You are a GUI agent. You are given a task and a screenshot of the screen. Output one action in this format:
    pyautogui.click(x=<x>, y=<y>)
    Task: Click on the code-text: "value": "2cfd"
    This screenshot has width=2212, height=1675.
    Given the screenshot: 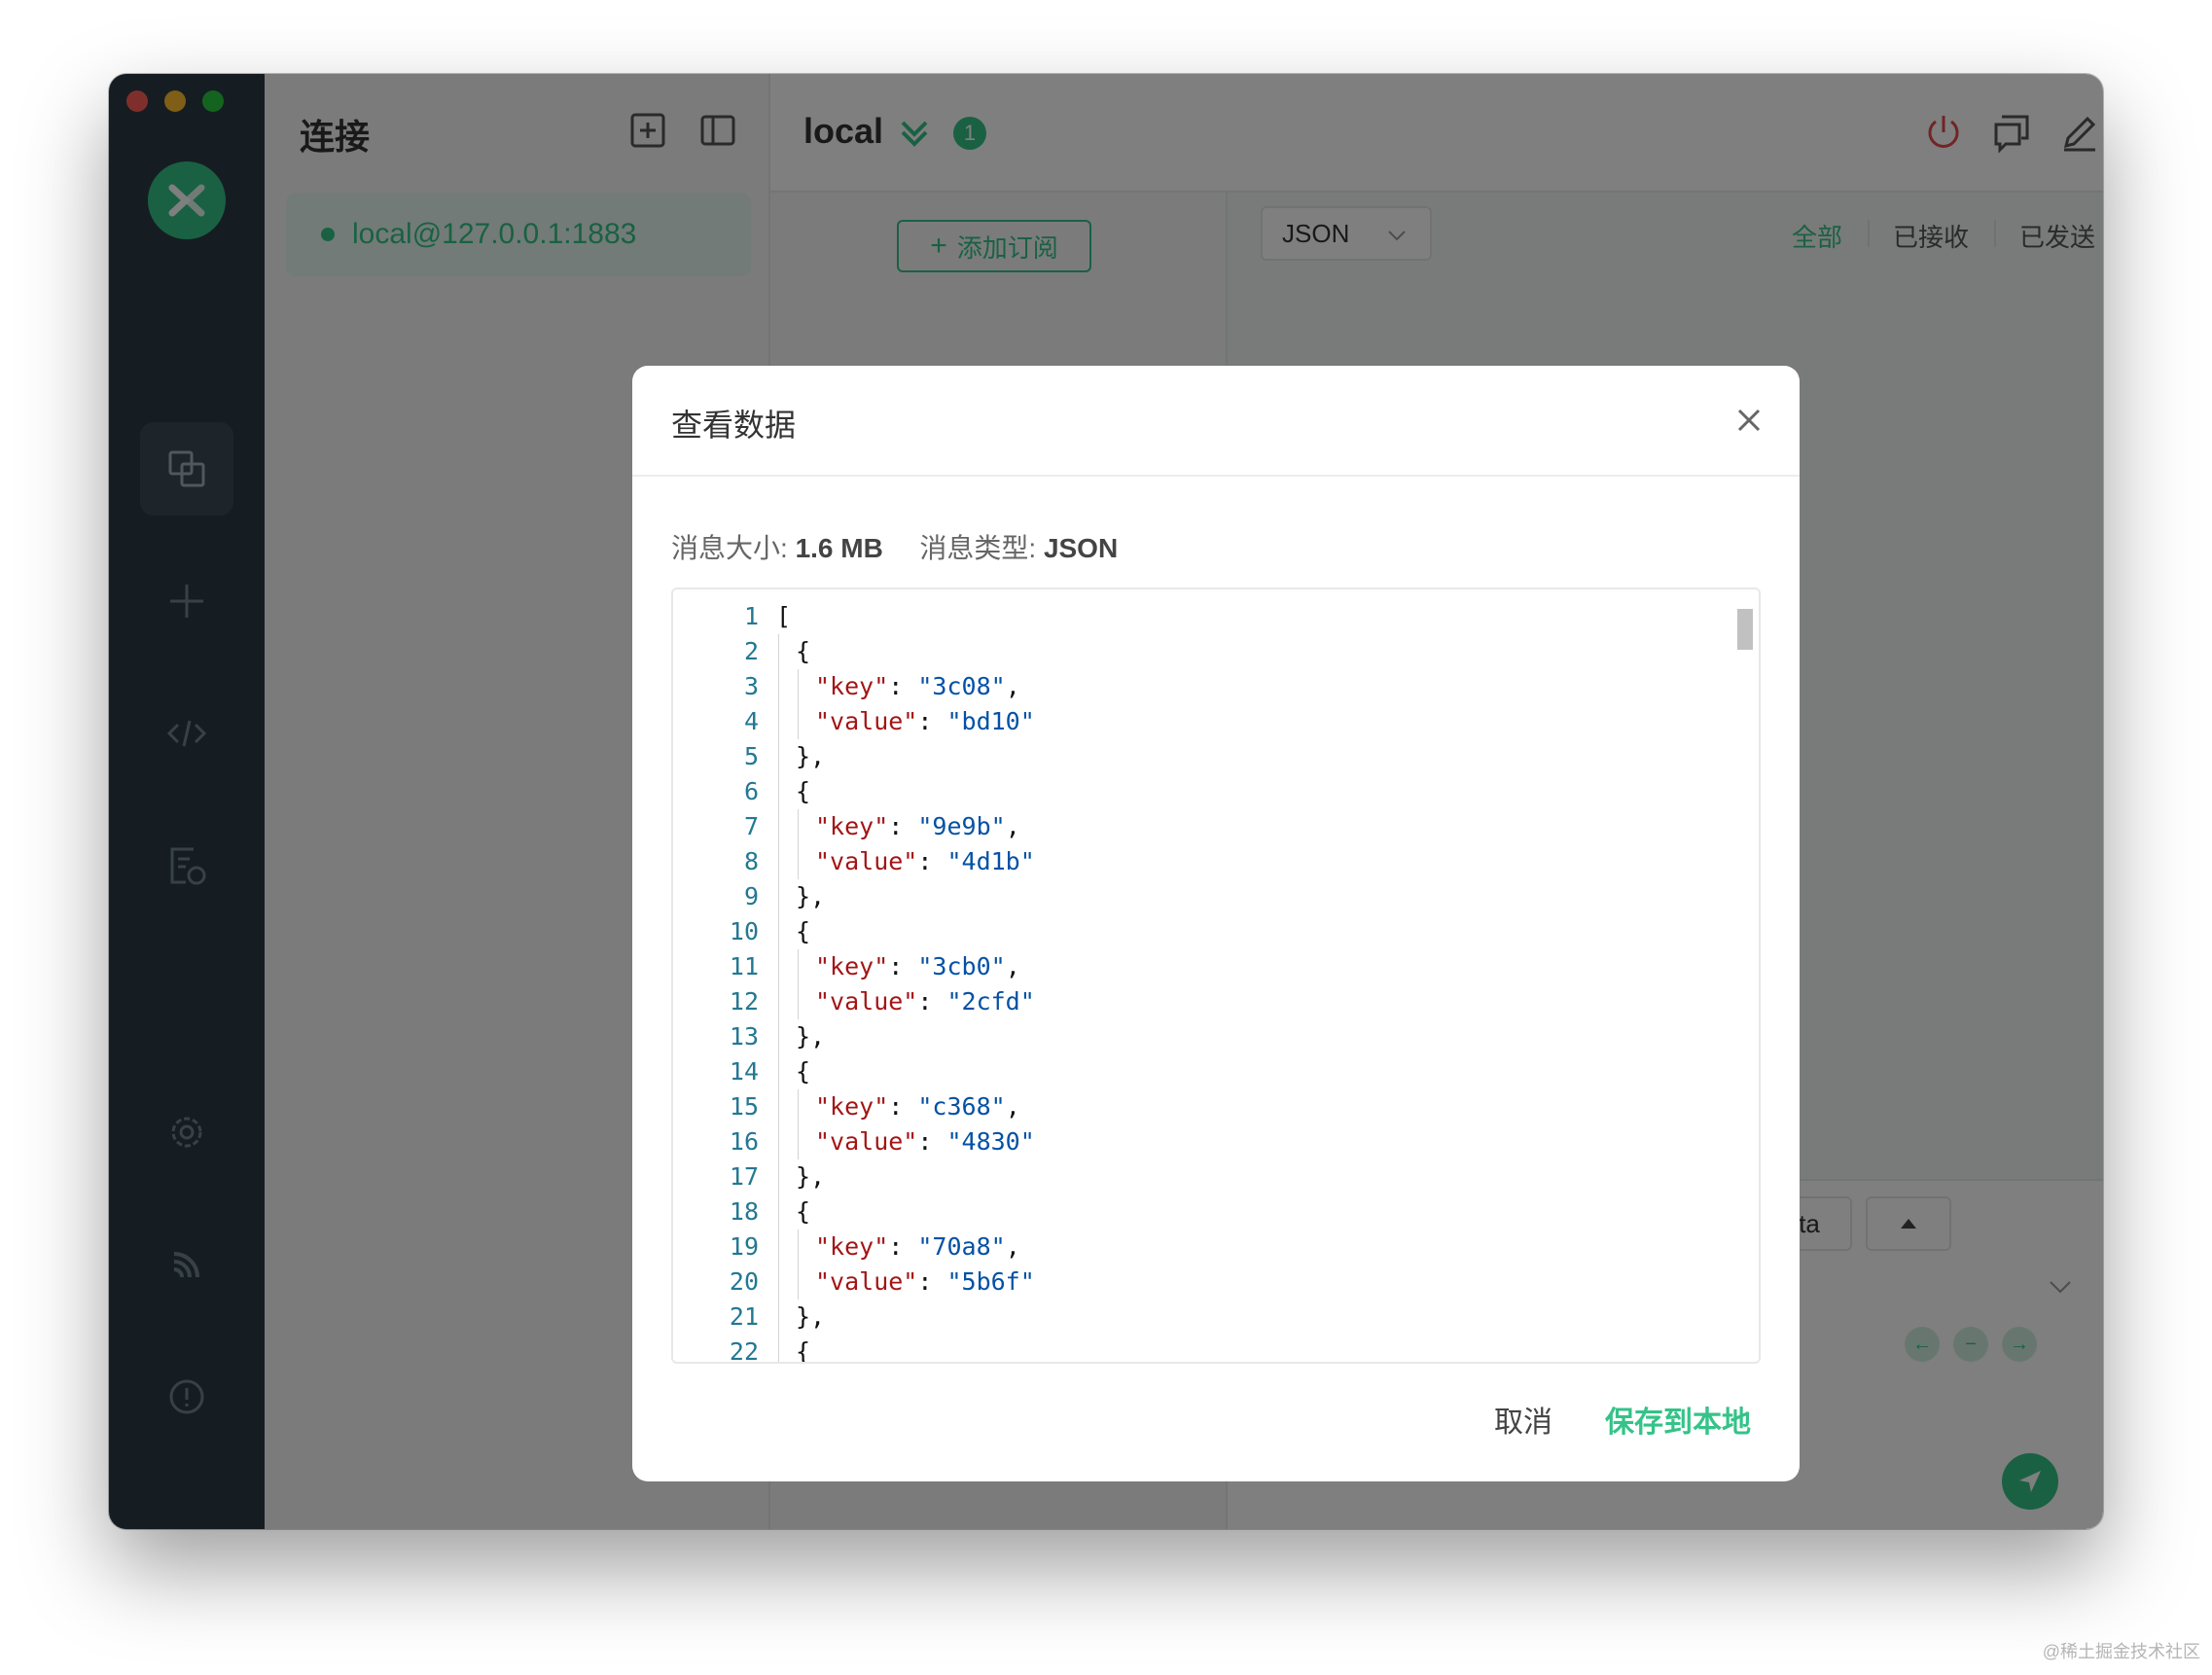 What is the action you would take?
    pyautogui.click(x=925, y=1001)
    